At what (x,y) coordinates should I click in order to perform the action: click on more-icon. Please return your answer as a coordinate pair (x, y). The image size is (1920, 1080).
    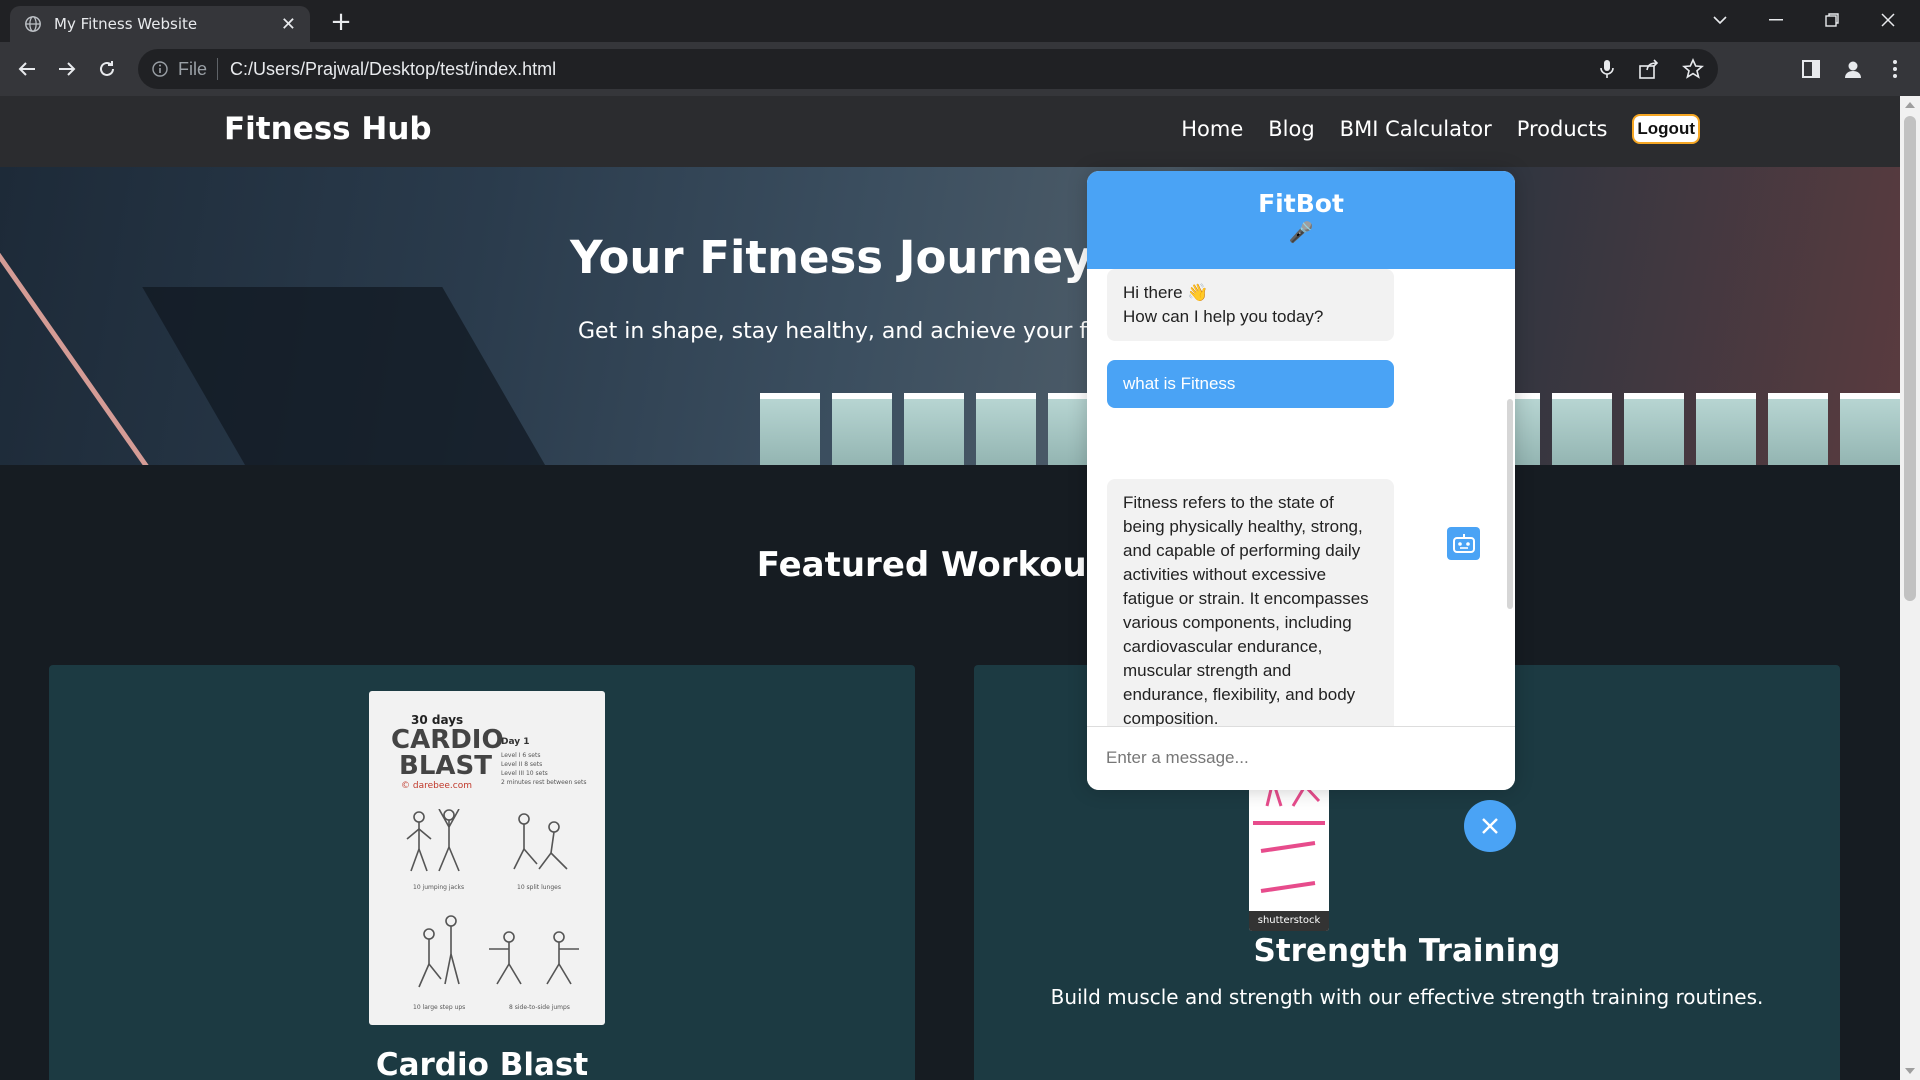
    Looking at the image, I should click on (1895, 69).